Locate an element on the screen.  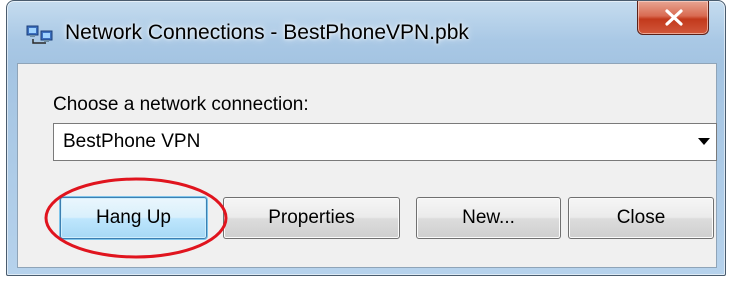
choose-connection-label: Choose a network connection: is located at coordinates (181, 104).